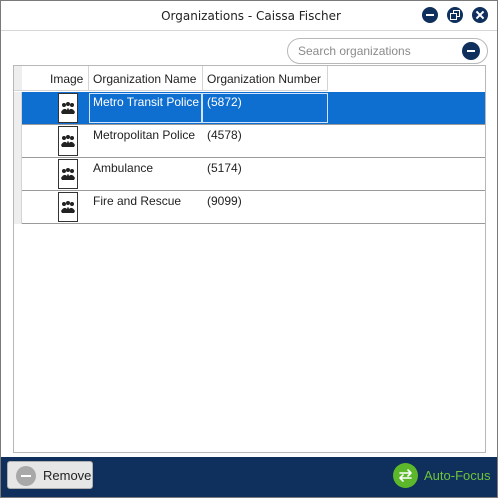 This screenshot has height=498, width=498. I want to click on swap-arrows-icon, so click(405, 475).